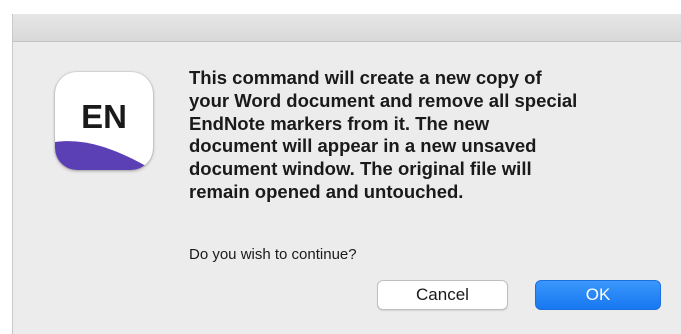 This screenshot has width=681, height=334. What do you see at coordinates (326, 191) in the screenshot?
I see `message-line: remain opened and untouched.` at bounding box center [326, 191].